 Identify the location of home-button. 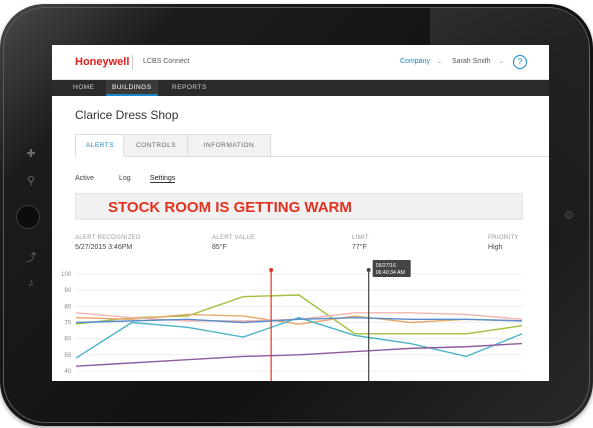
(28, 217).